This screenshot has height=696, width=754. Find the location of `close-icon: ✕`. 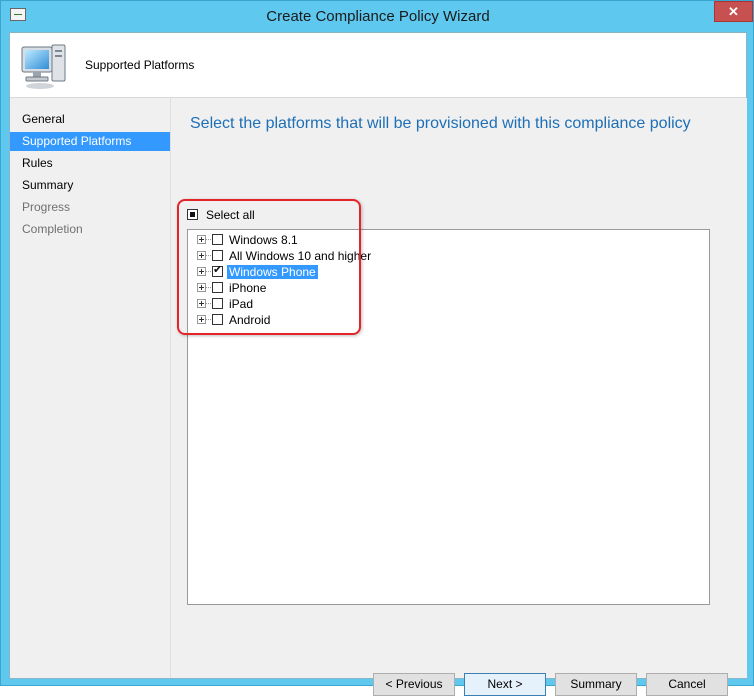

close-icon: ✕ is located at coordinates (733, 11).